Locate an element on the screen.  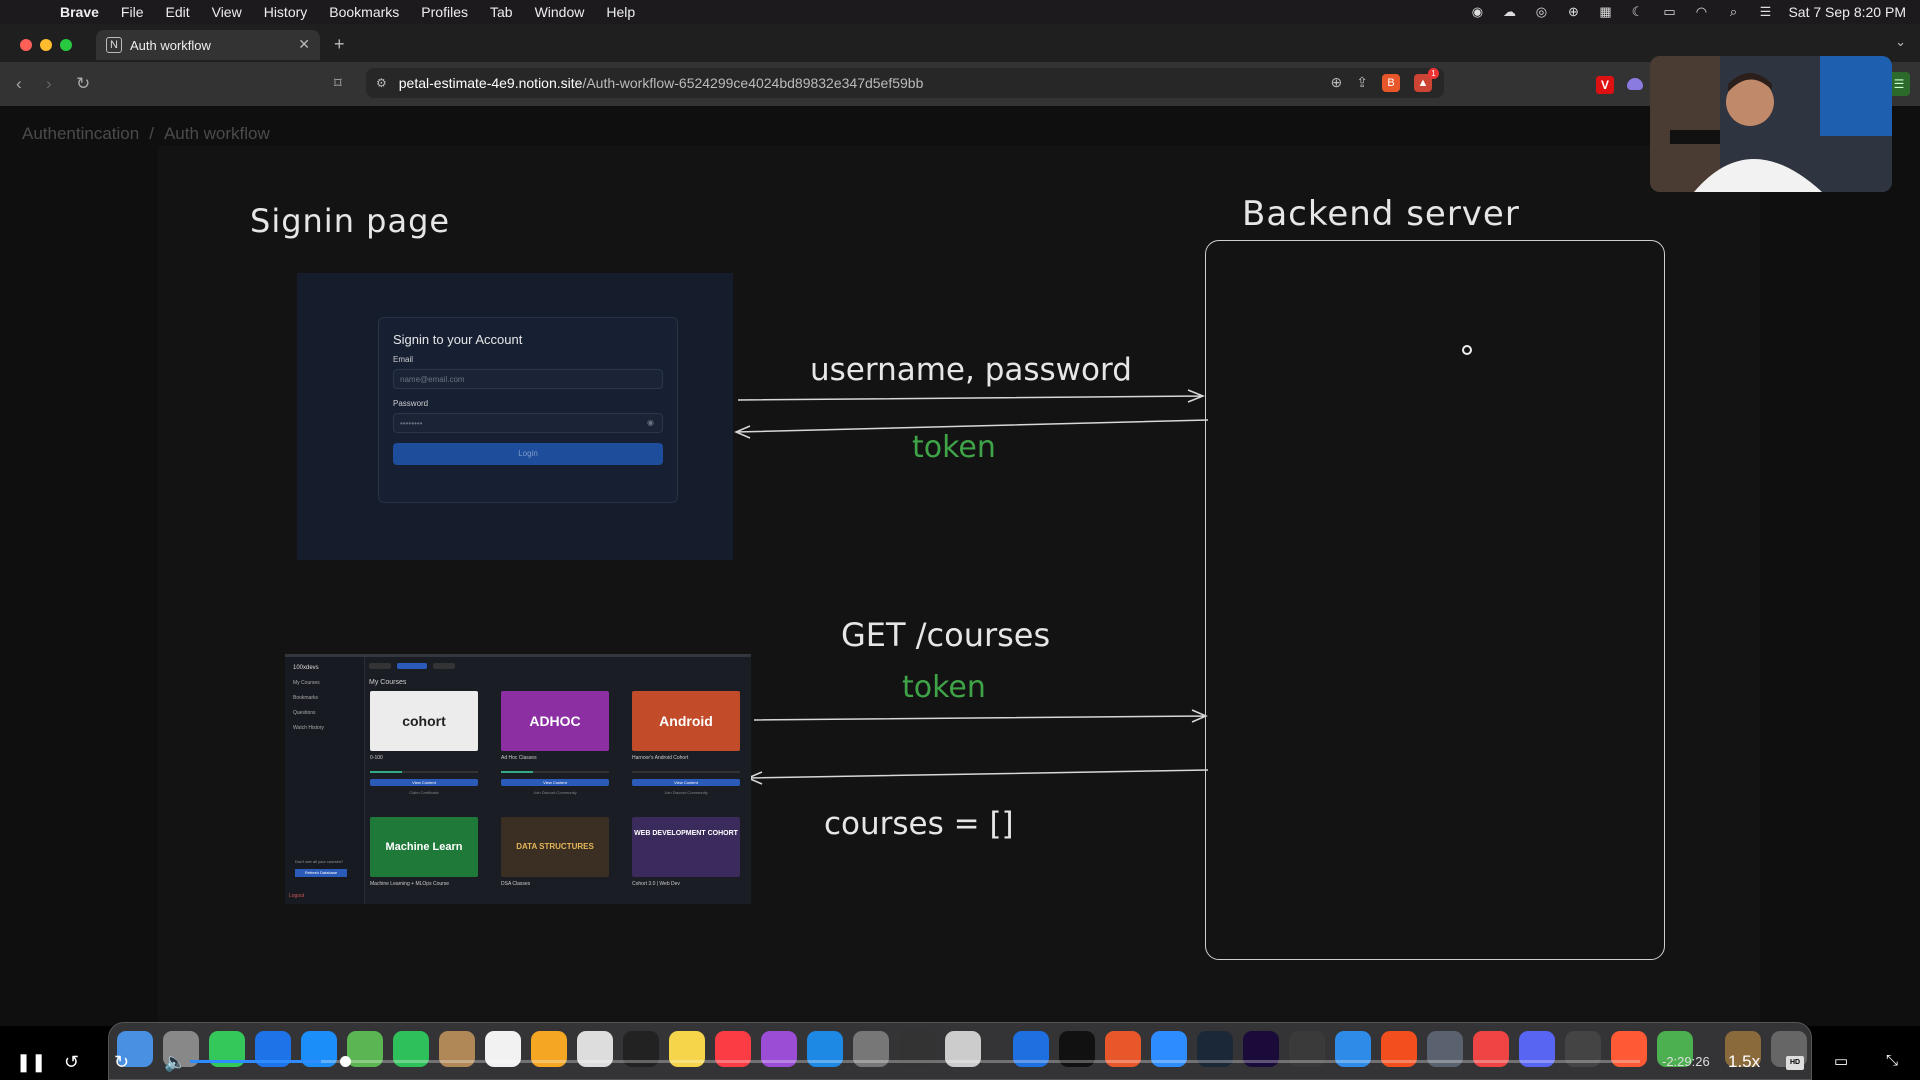
sidebar-item-bookmarks: Bookmarks is located at coordinates (306, 698).